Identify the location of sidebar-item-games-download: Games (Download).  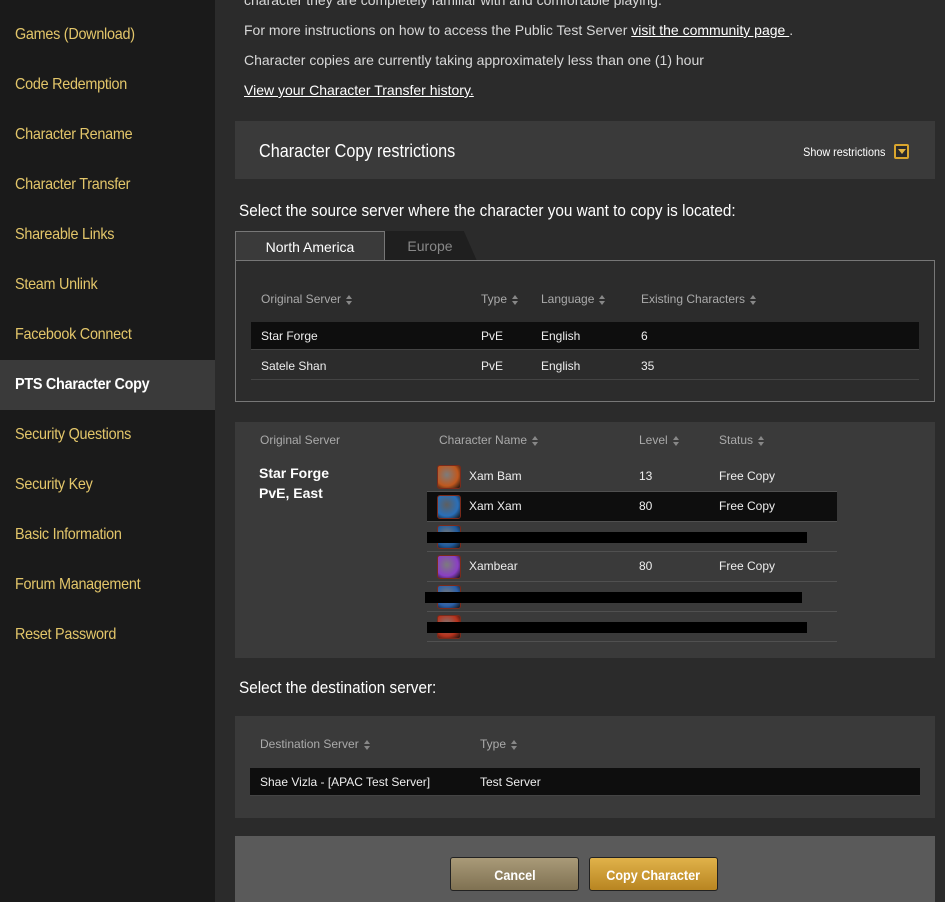
(107, 35).